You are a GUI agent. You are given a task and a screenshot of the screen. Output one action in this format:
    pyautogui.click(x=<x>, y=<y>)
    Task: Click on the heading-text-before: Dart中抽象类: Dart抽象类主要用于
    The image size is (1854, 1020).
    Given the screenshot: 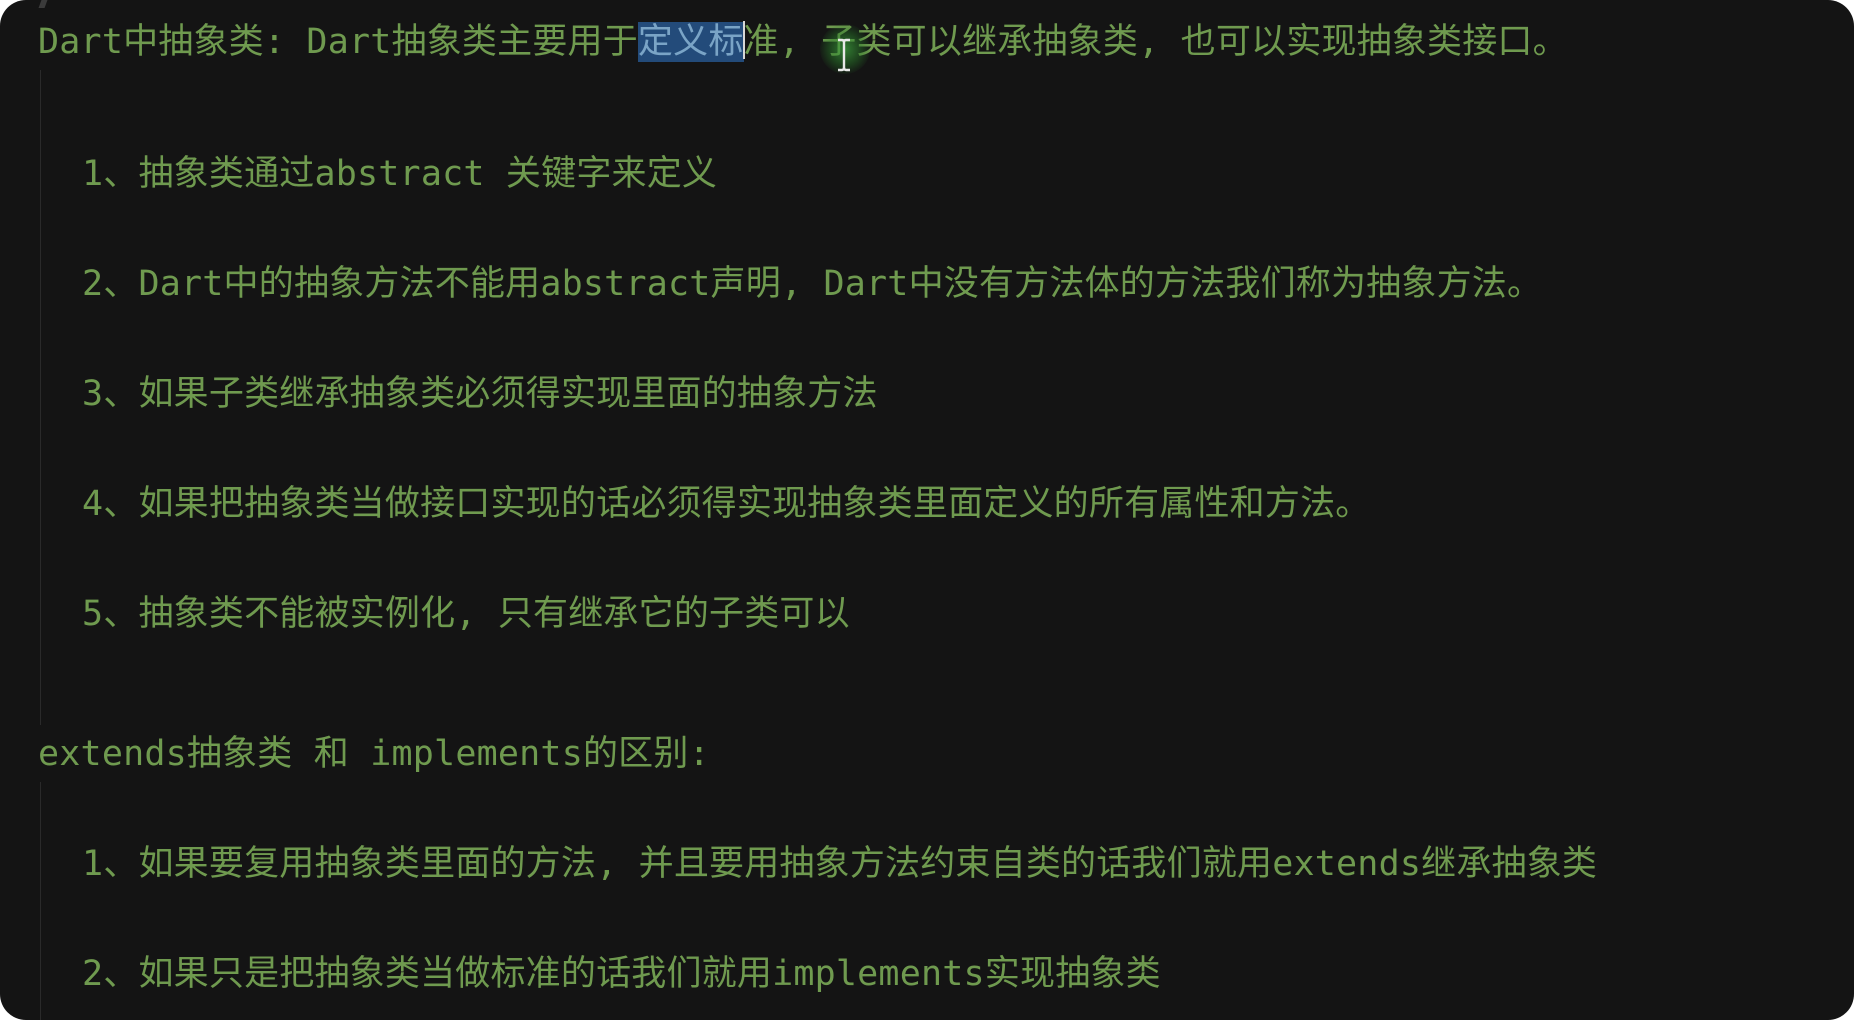 What is the action you would take?
    pyautogui.click(x=338, y=42)
    